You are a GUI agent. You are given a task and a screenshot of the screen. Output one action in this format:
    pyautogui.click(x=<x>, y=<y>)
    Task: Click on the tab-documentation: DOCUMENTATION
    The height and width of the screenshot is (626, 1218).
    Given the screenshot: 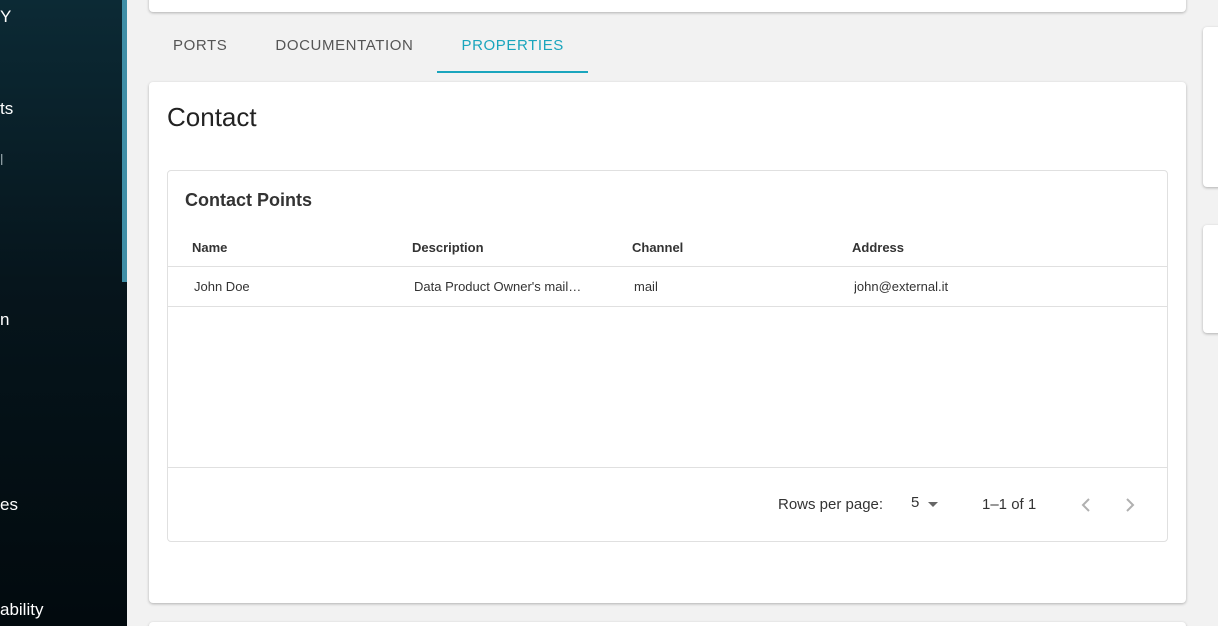 What is the action you would take?
    pyautogui.click(x=344, y=46)
    